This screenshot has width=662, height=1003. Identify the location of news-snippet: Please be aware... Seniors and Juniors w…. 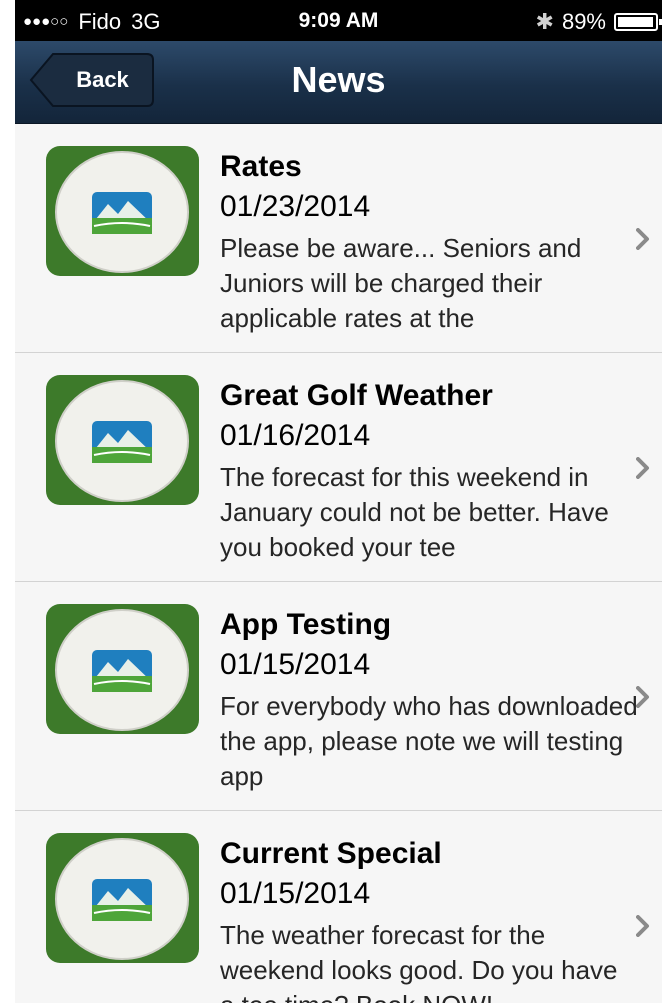
(401, 283).